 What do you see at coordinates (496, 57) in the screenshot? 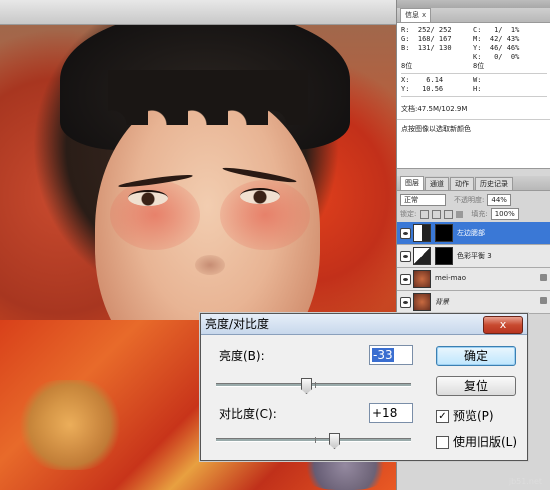
I see `info-k: K: 0/ 0%` at bounding box center [496, 57].